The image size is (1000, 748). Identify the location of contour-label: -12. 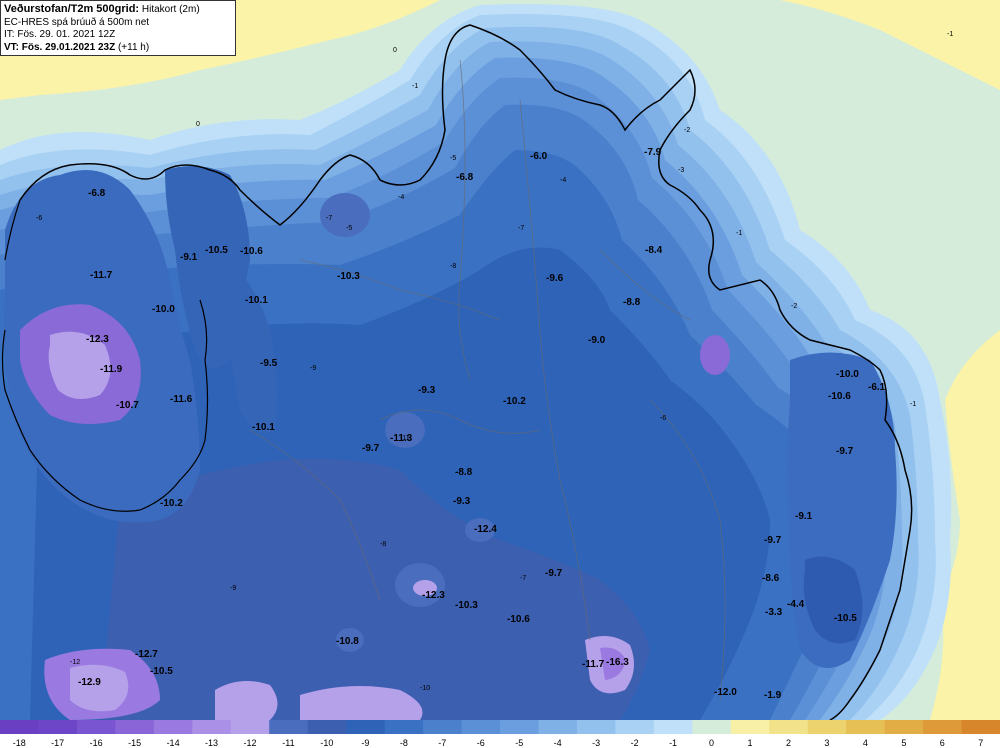
(75, 662).